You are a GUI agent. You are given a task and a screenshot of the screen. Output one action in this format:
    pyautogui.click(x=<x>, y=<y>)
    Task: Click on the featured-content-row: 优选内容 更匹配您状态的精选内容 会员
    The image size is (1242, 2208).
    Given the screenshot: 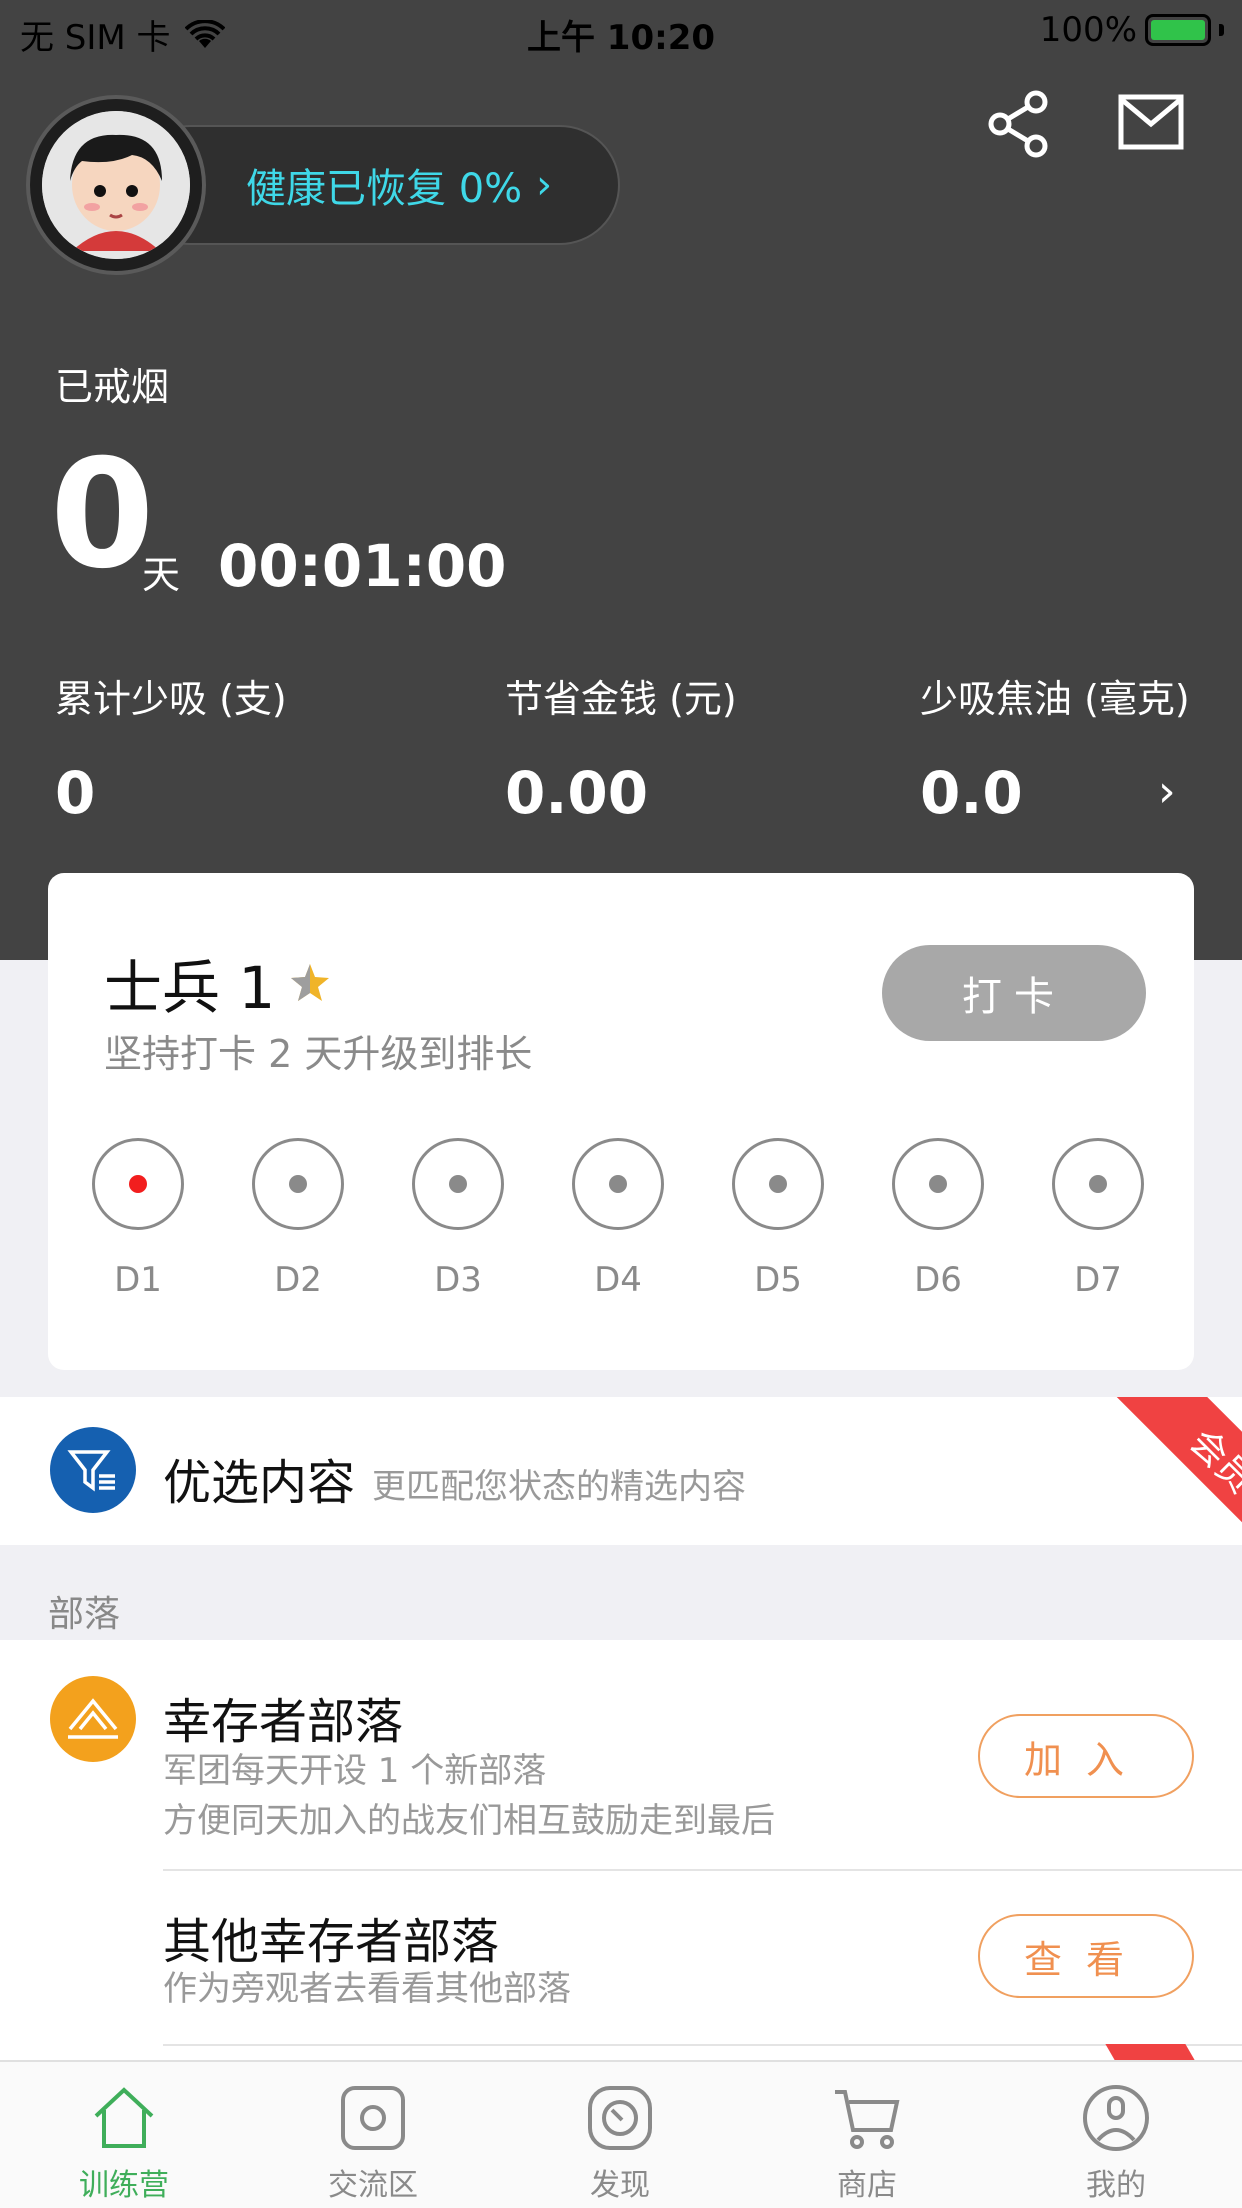 What is the action you would take?
    pyautogui.click(x=621, y=1471)
    